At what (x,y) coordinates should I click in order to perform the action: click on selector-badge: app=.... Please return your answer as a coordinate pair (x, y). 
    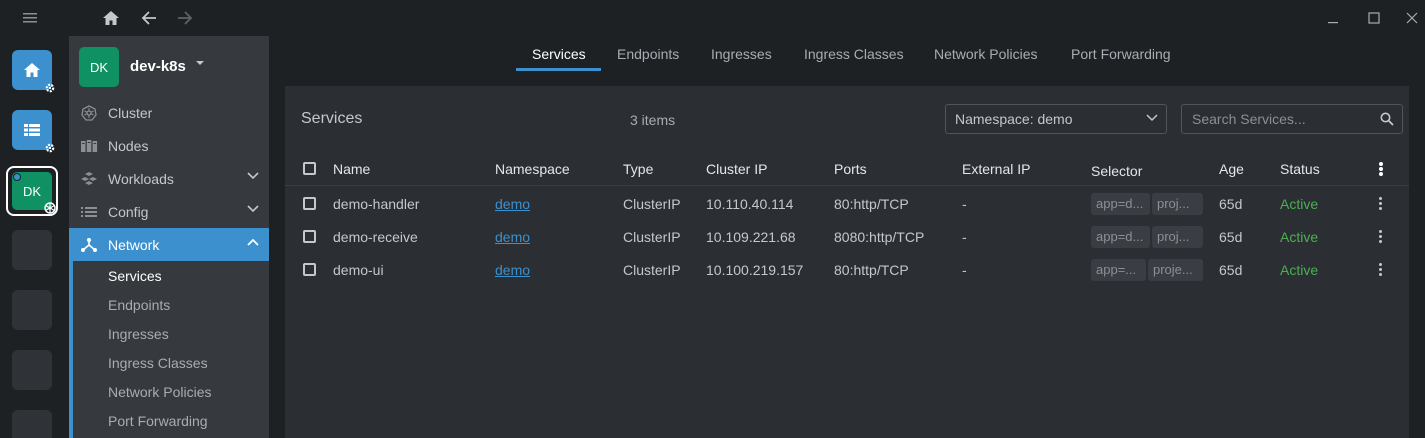
    Looking at the image, I should click on (1118, 270).